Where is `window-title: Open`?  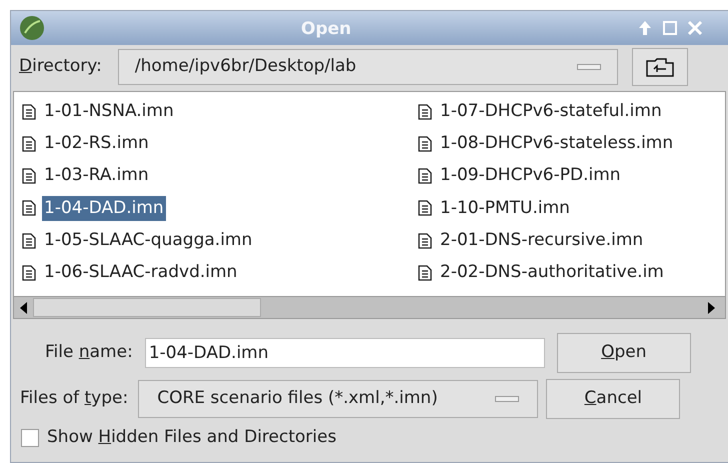
window-title: Open is located at coordinates (326, 29).